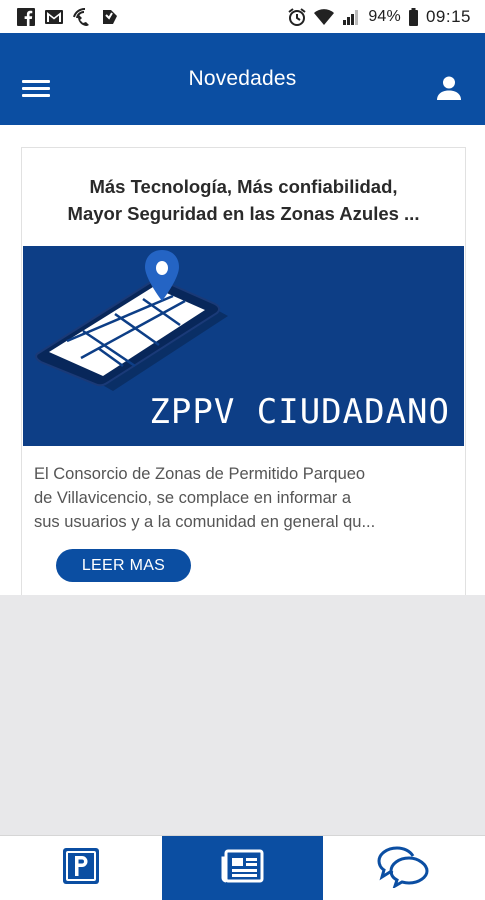 Image resolution: width=485 pixels, height=900 pixels. Describe the element at coordinates (82, 17) in the screenshot. I see `wifi-calling-icon` at that location.